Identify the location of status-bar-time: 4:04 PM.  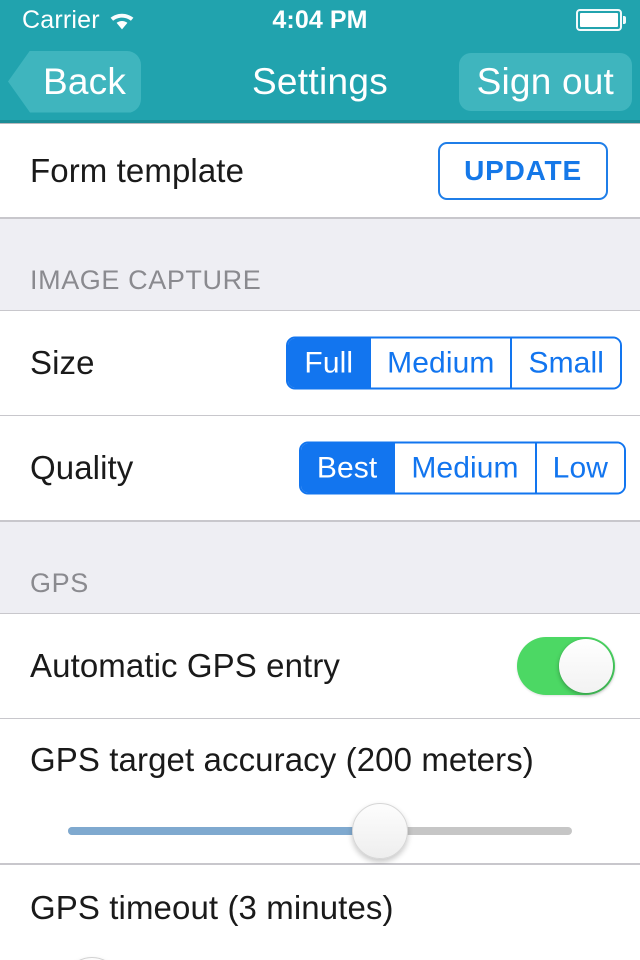
(320, 19).